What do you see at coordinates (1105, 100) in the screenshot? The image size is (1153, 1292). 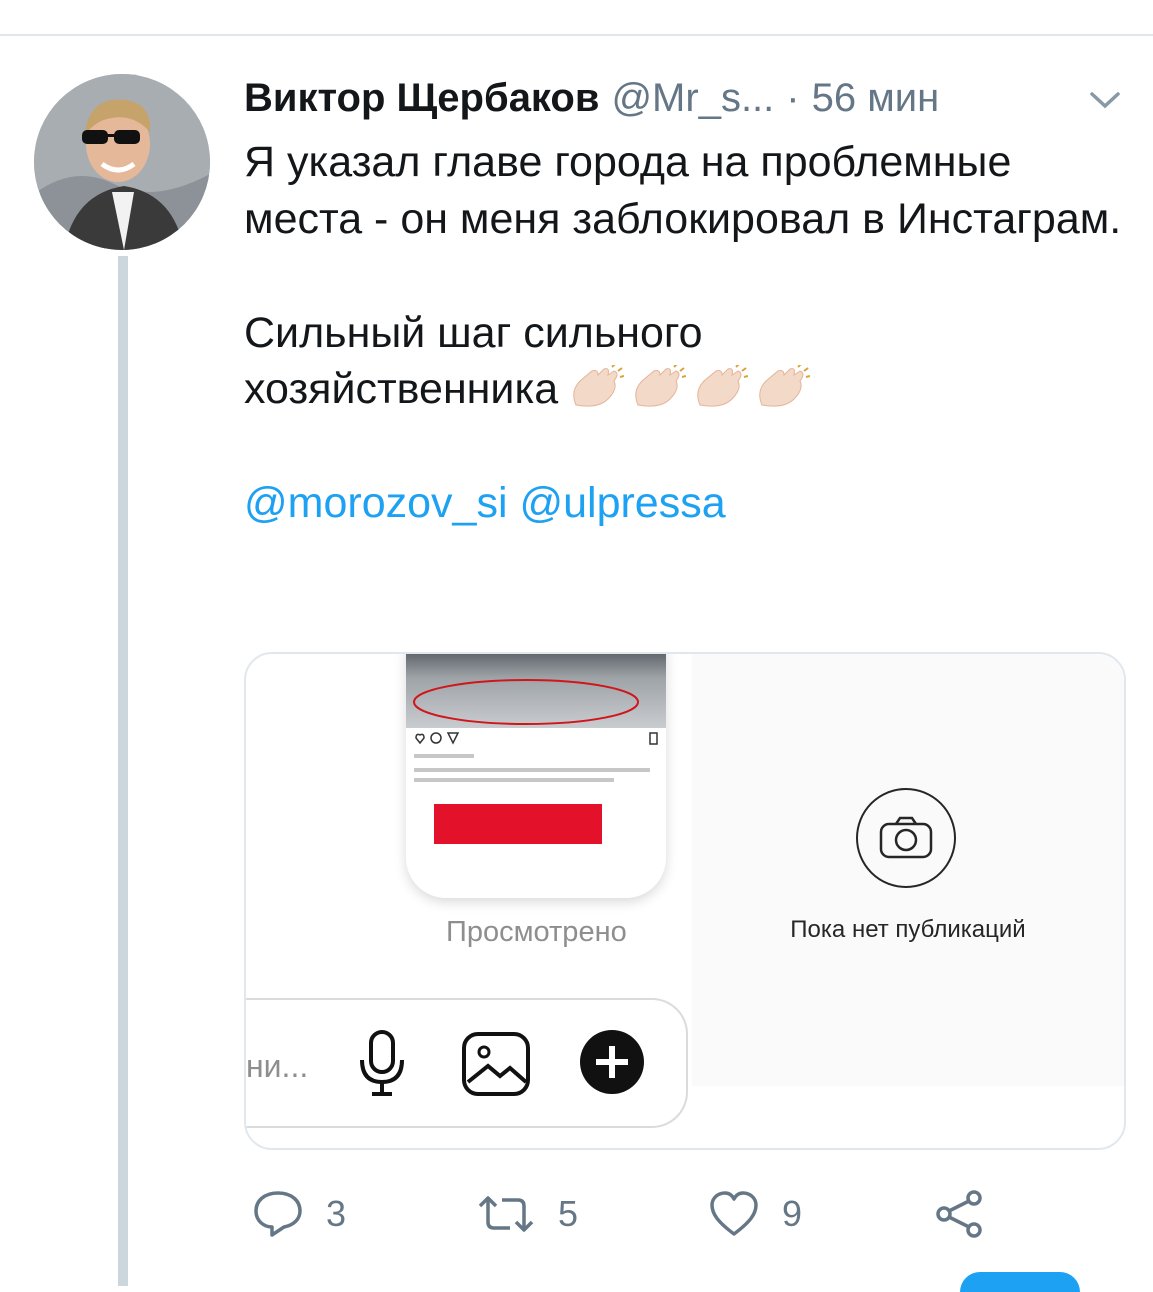 I see `chevron-down-icon` at bounding box center [1105, 100].